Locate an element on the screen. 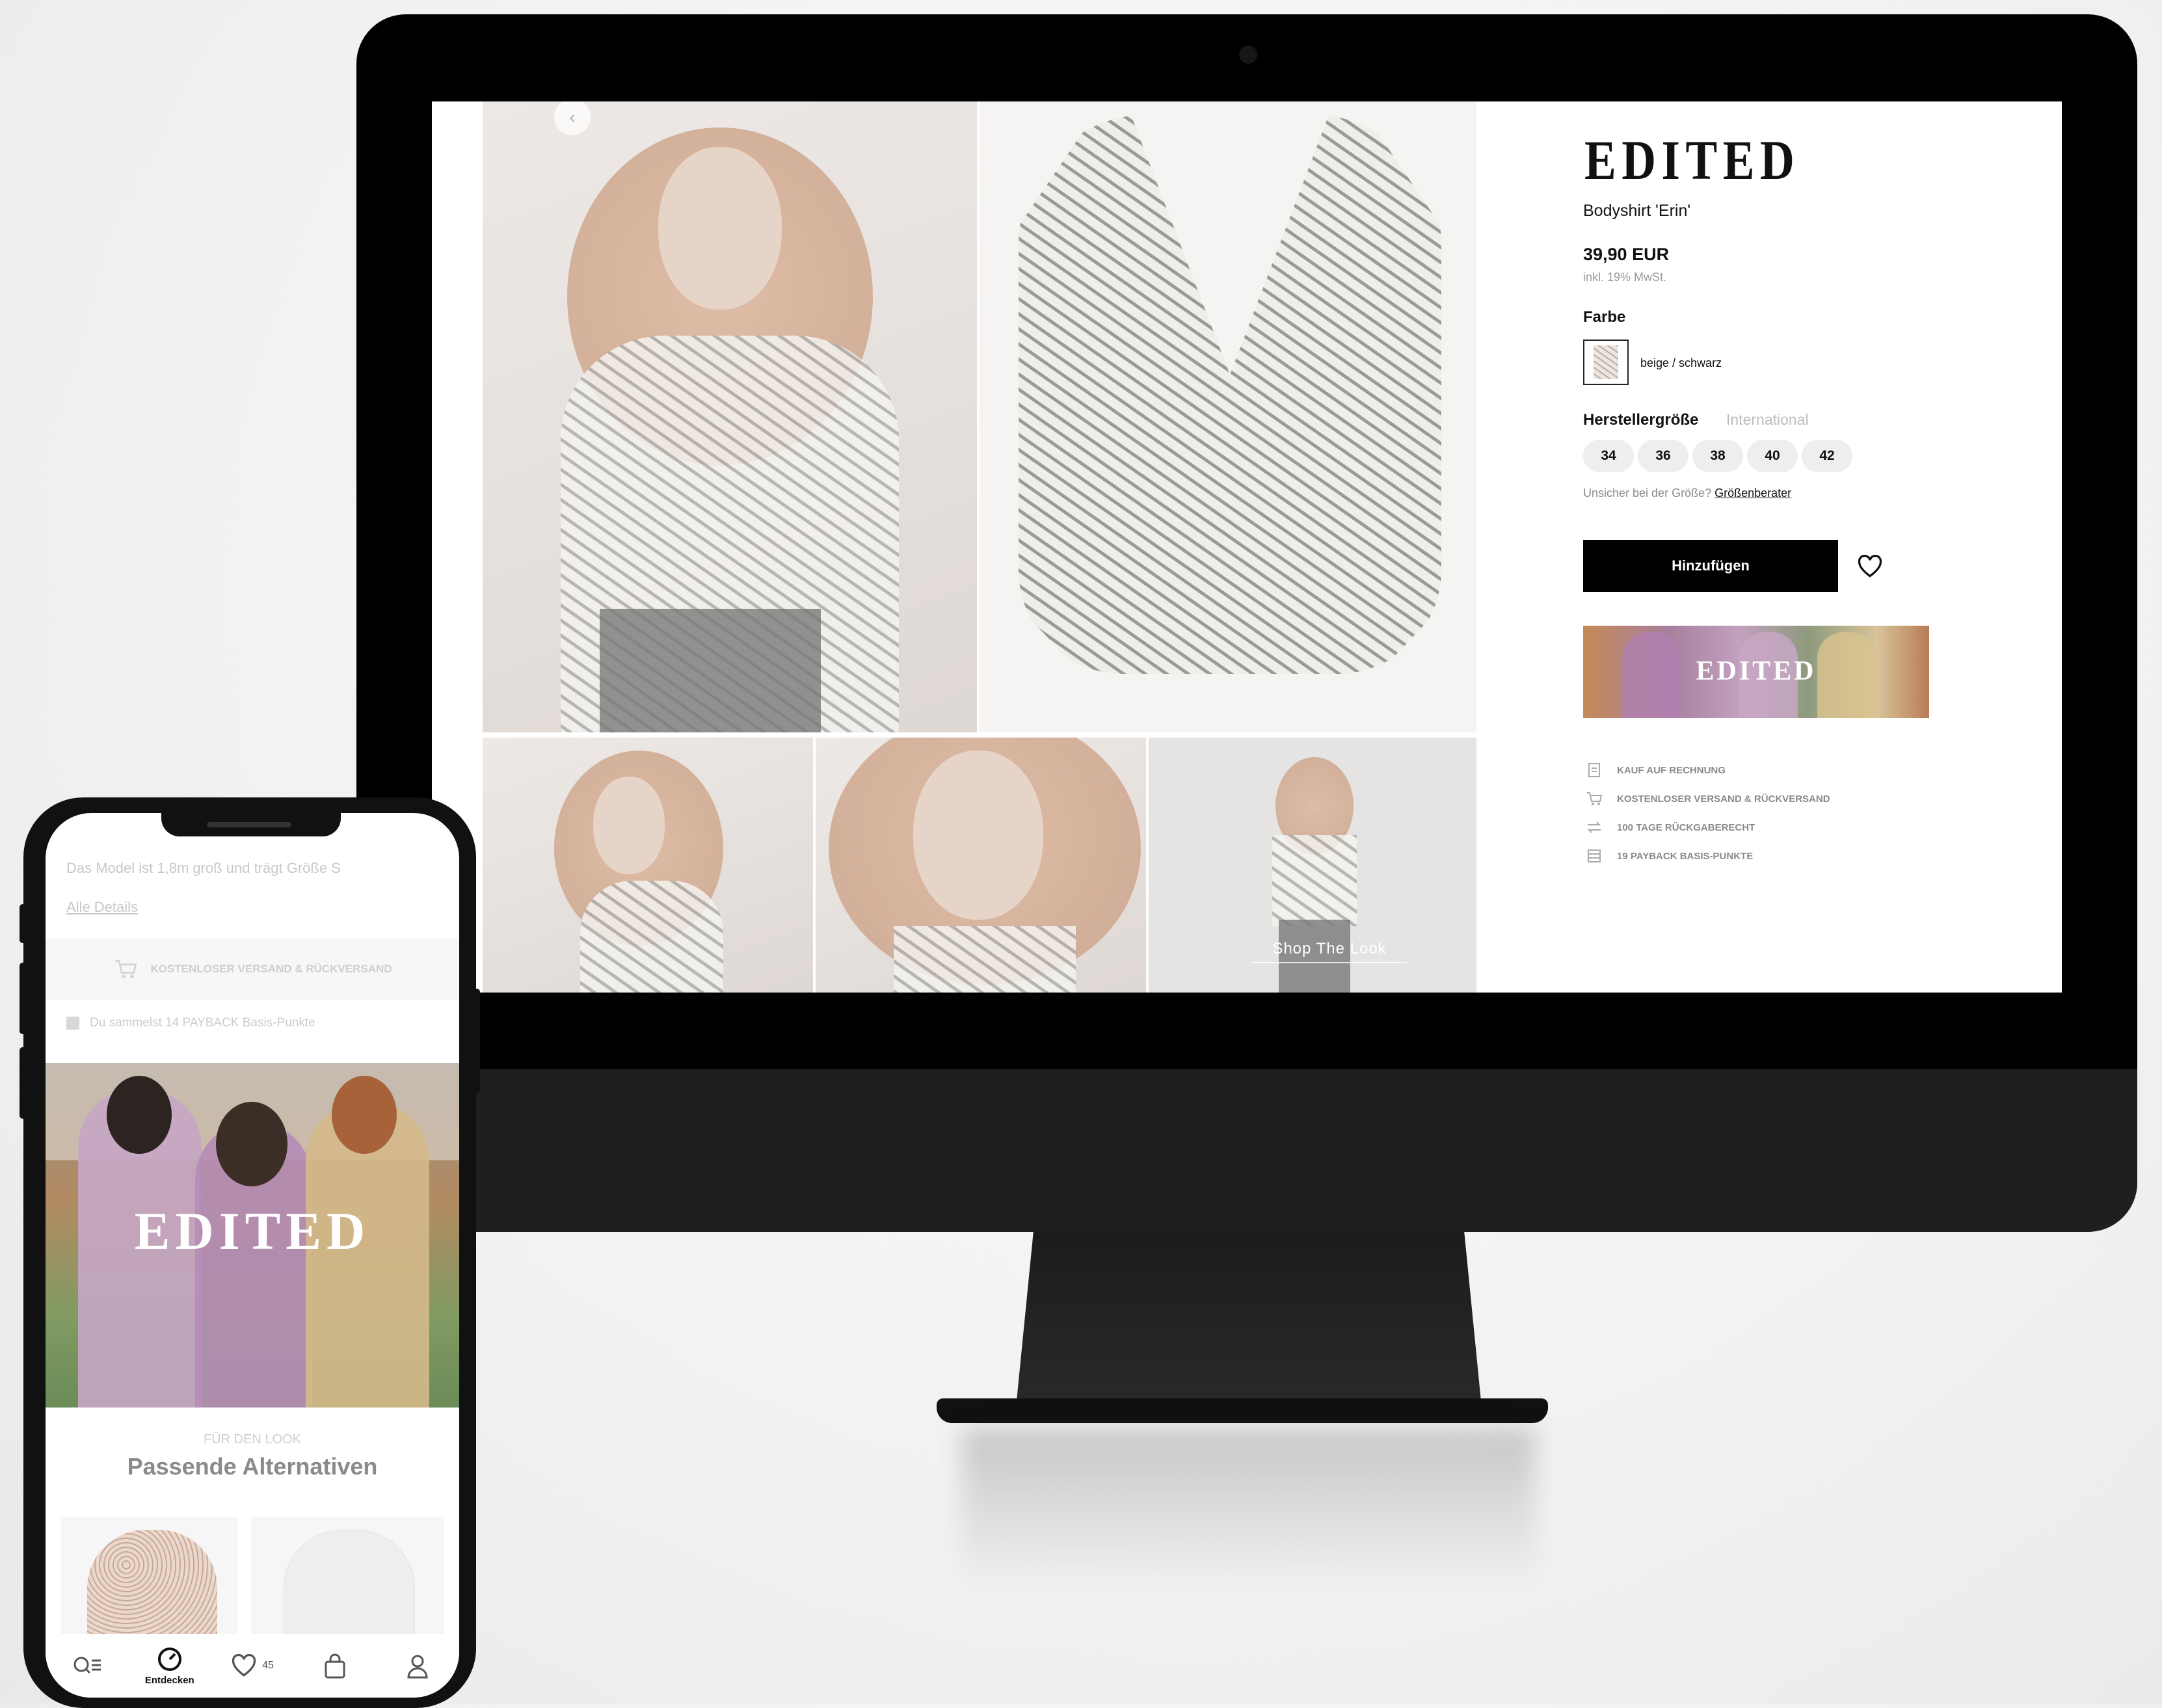 The height and width of the screenshot is (1708, 2162). tab-search is located at coordinates (87, 1666).